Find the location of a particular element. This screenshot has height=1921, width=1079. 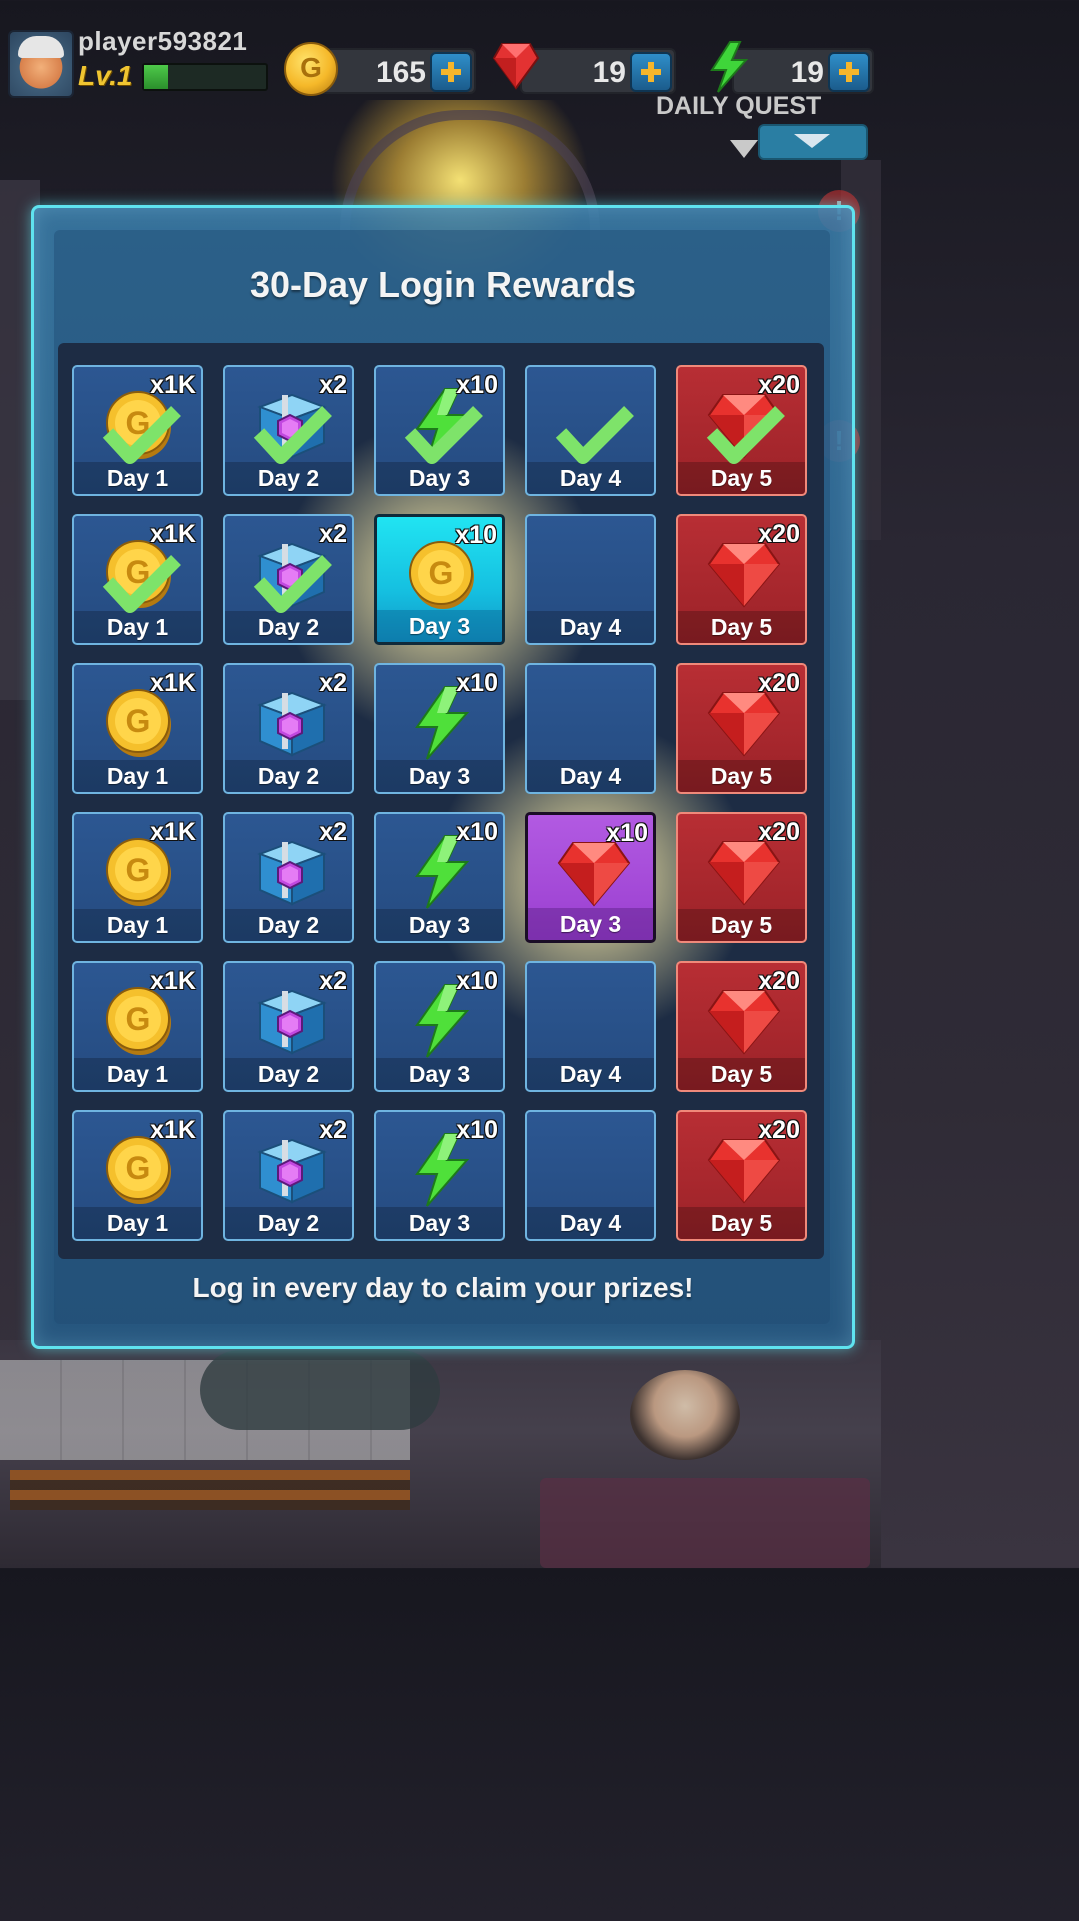

player-name: player593821 is located at coordinates (163, 41).